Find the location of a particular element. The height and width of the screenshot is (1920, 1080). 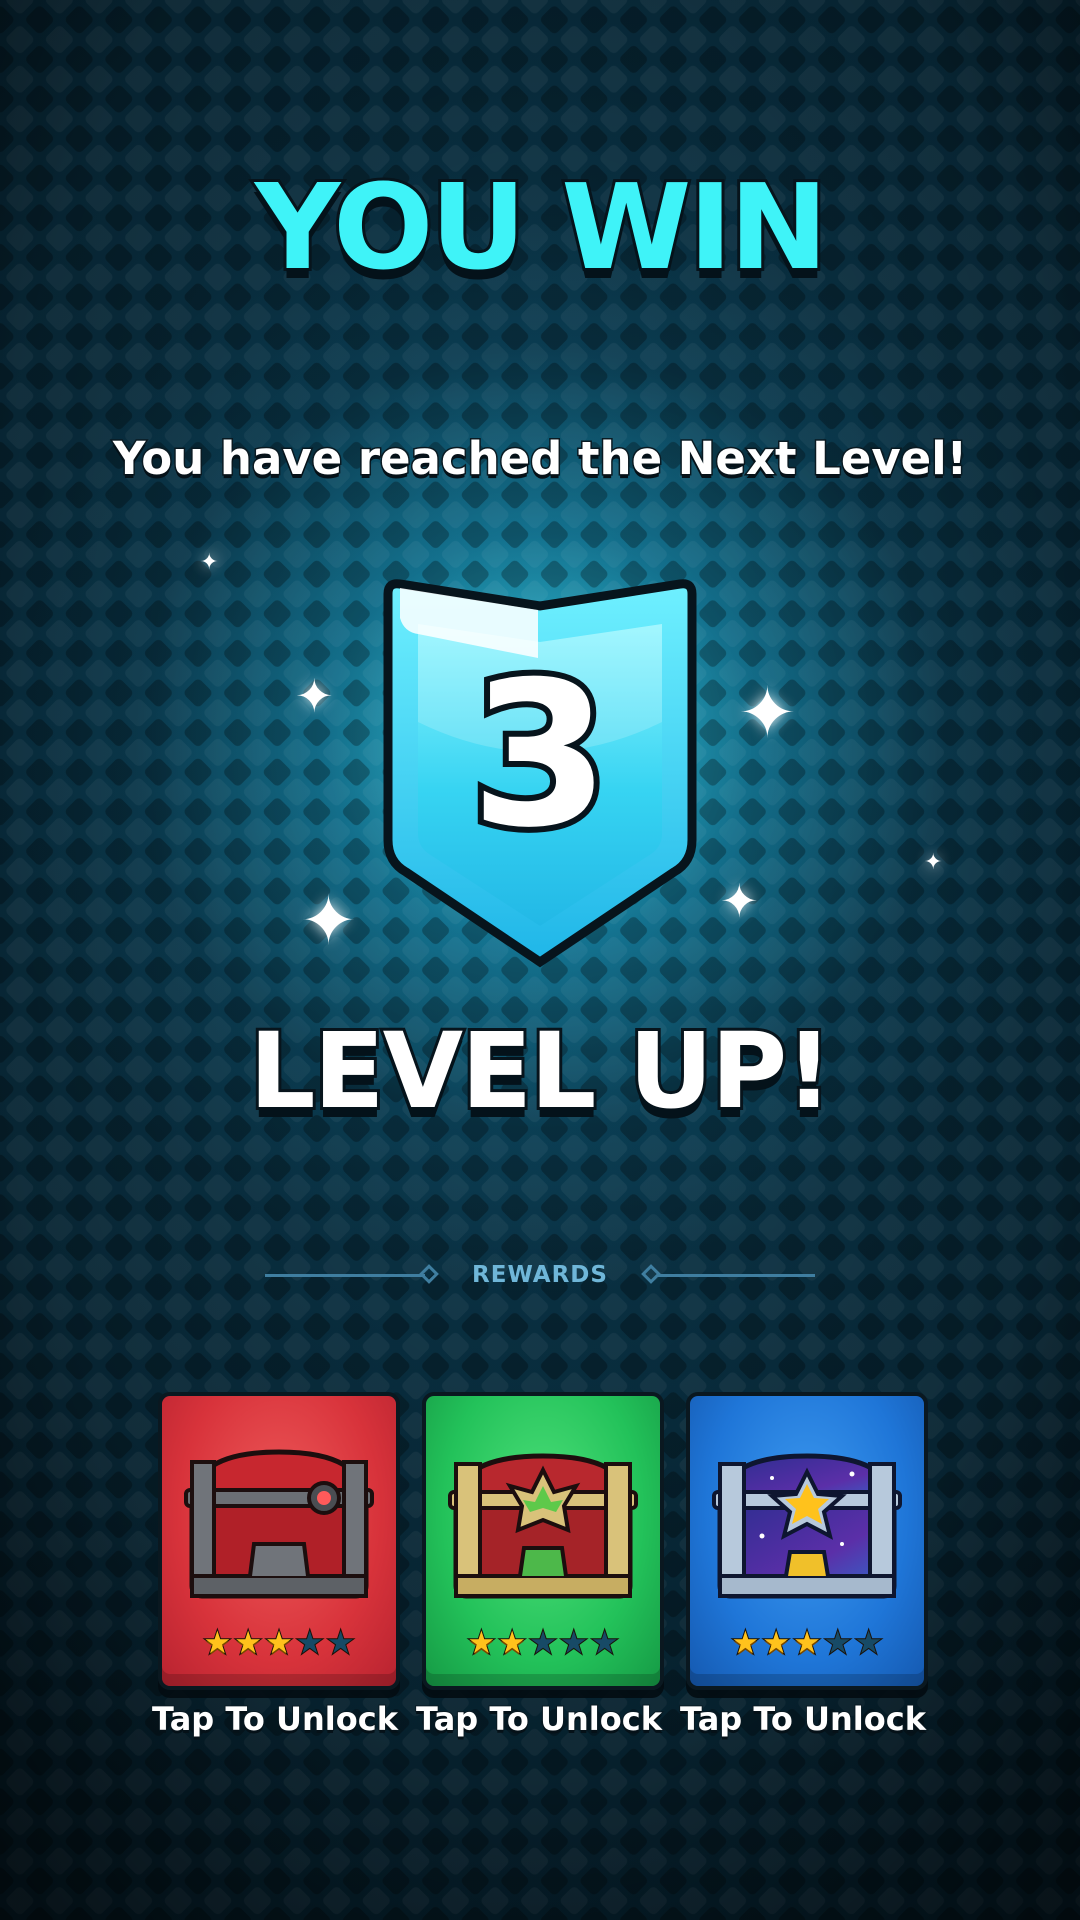

red-iron-chest-icon is located at coordinates (279, 1524).